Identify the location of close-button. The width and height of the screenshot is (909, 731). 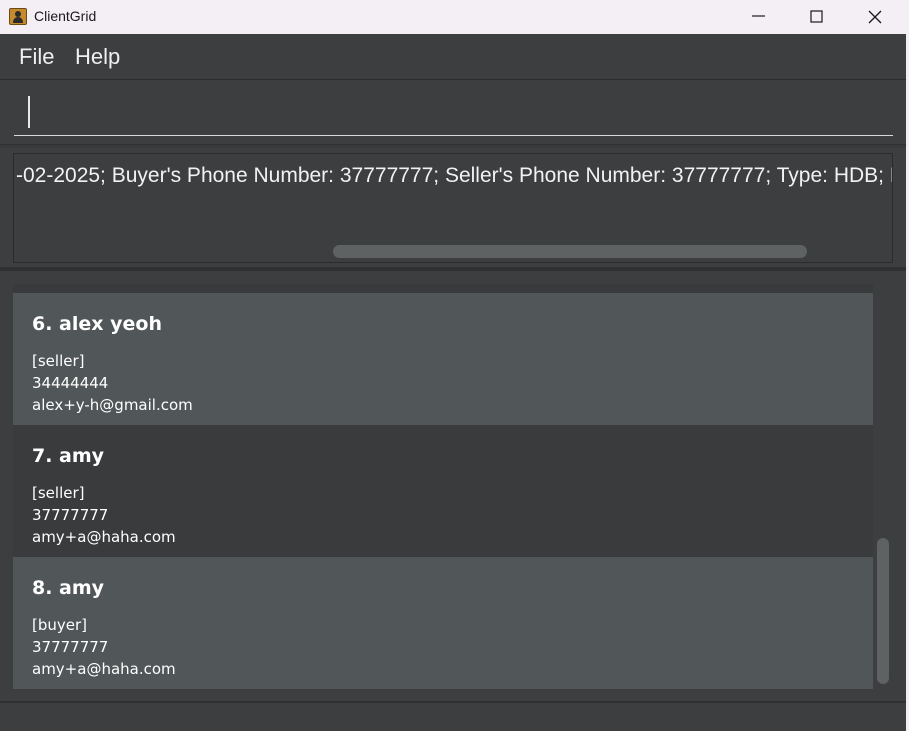
(875, 17).